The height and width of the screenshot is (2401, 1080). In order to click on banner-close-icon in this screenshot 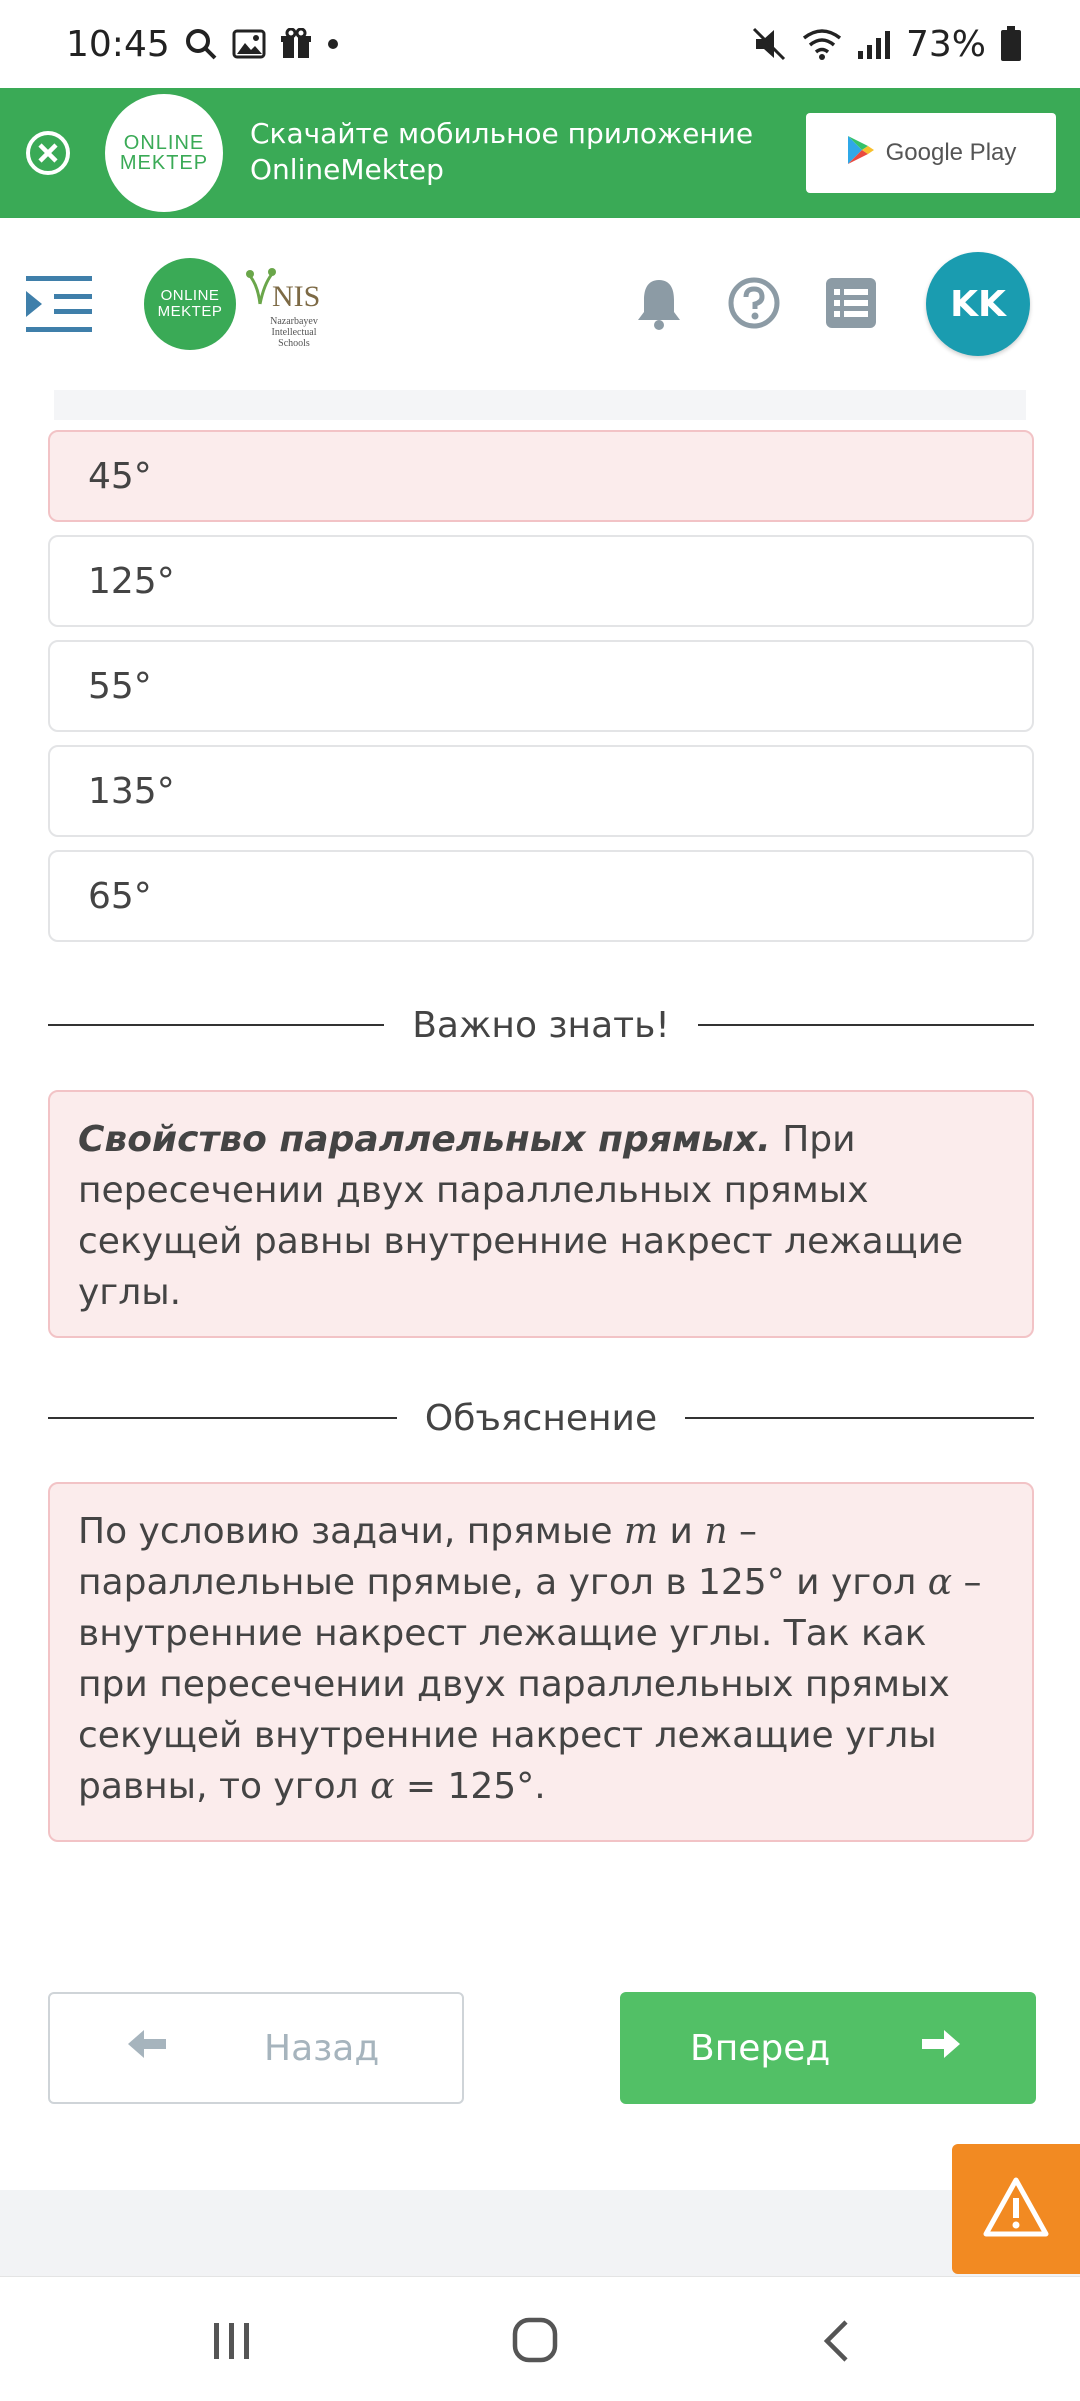, I will do `click(48, 153)`.